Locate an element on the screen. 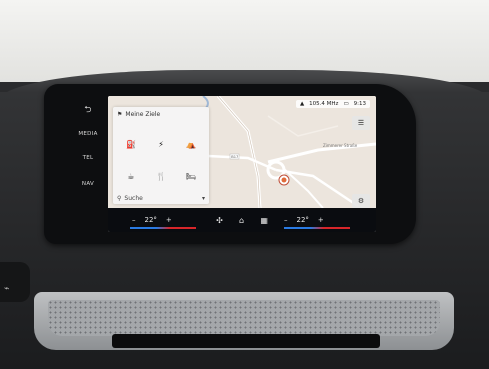 This screenshot has height=369, width=489. climate-bar: – 22° + ✣ ⌂ ▦ – 22° + is located at coordinates (242, 220).